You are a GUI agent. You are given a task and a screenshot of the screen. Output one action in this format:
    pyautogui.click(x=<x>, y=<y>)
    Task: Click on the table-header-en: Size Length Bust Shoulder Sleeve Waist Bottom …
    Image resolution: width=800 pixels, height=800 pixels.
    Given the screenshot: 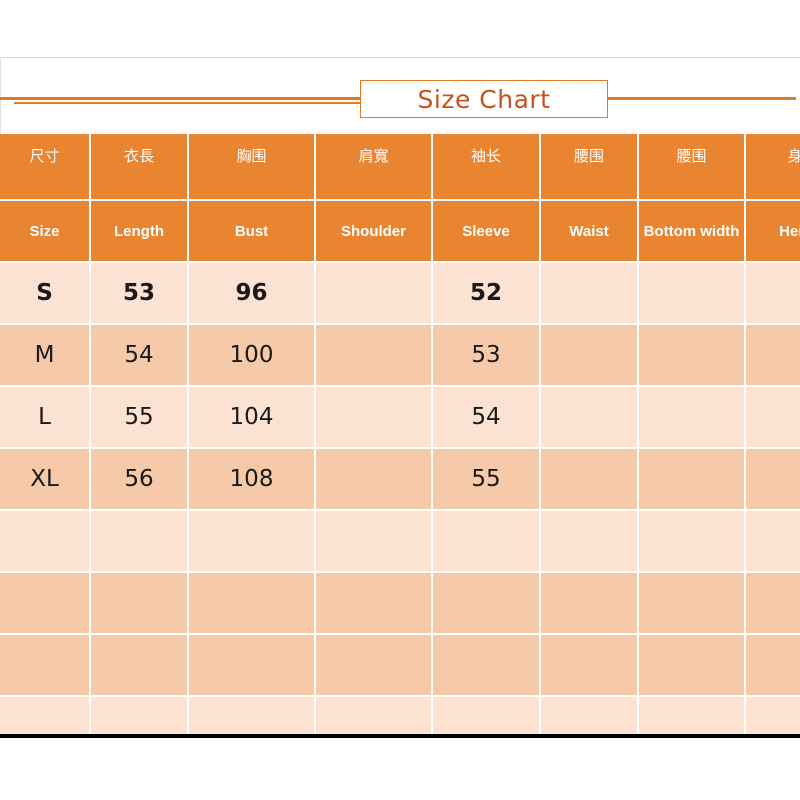 What is the action you would take?
    pyautogui.click(x=400, y=231)
    